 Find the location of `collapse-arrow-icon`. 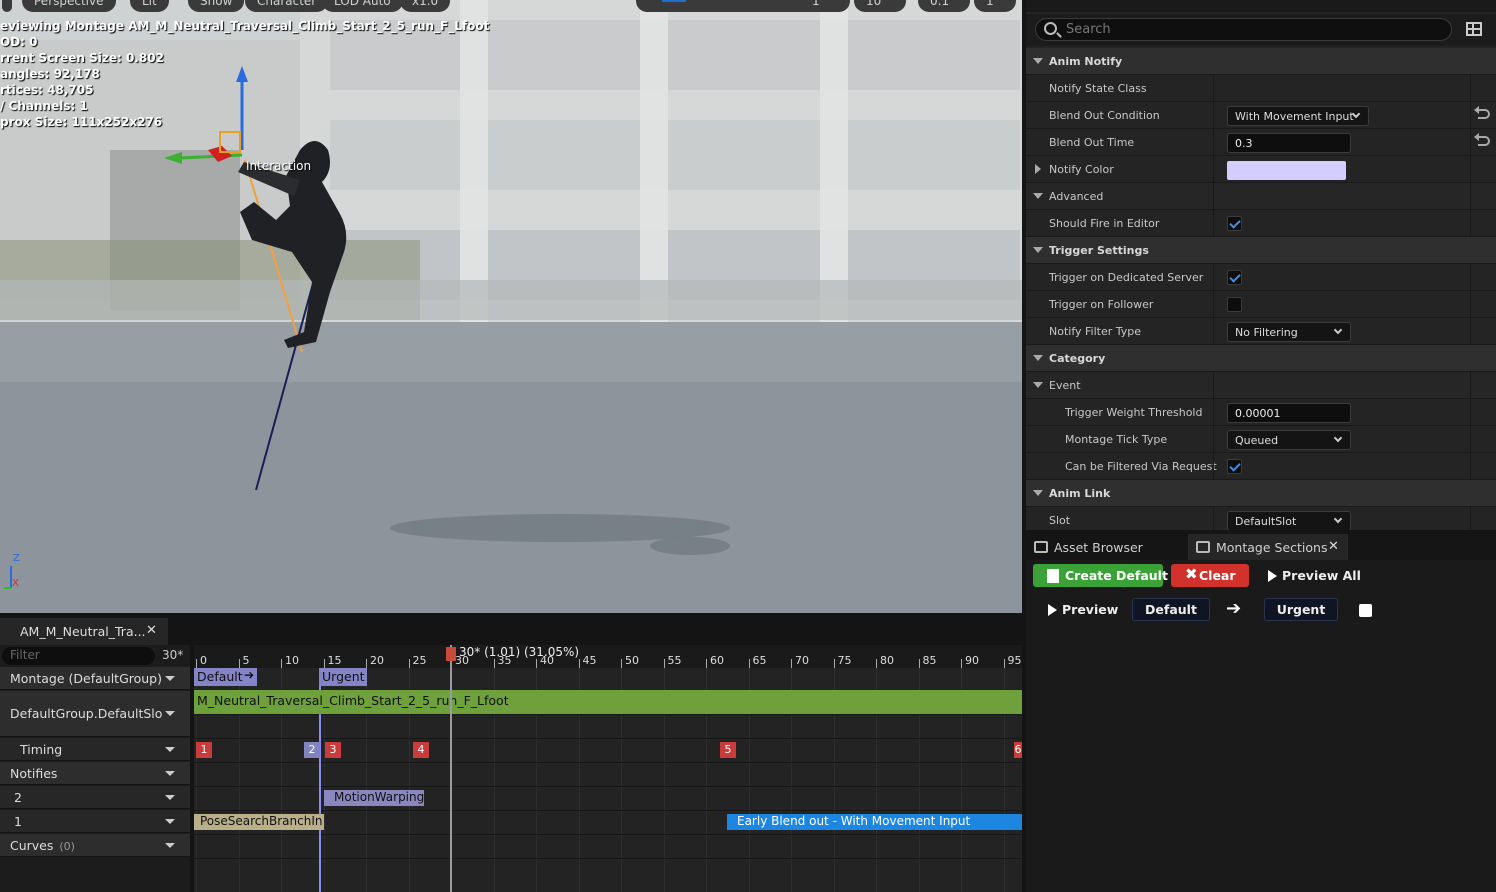

collapse-arrow-icon is located at coordinates (1038, 169).